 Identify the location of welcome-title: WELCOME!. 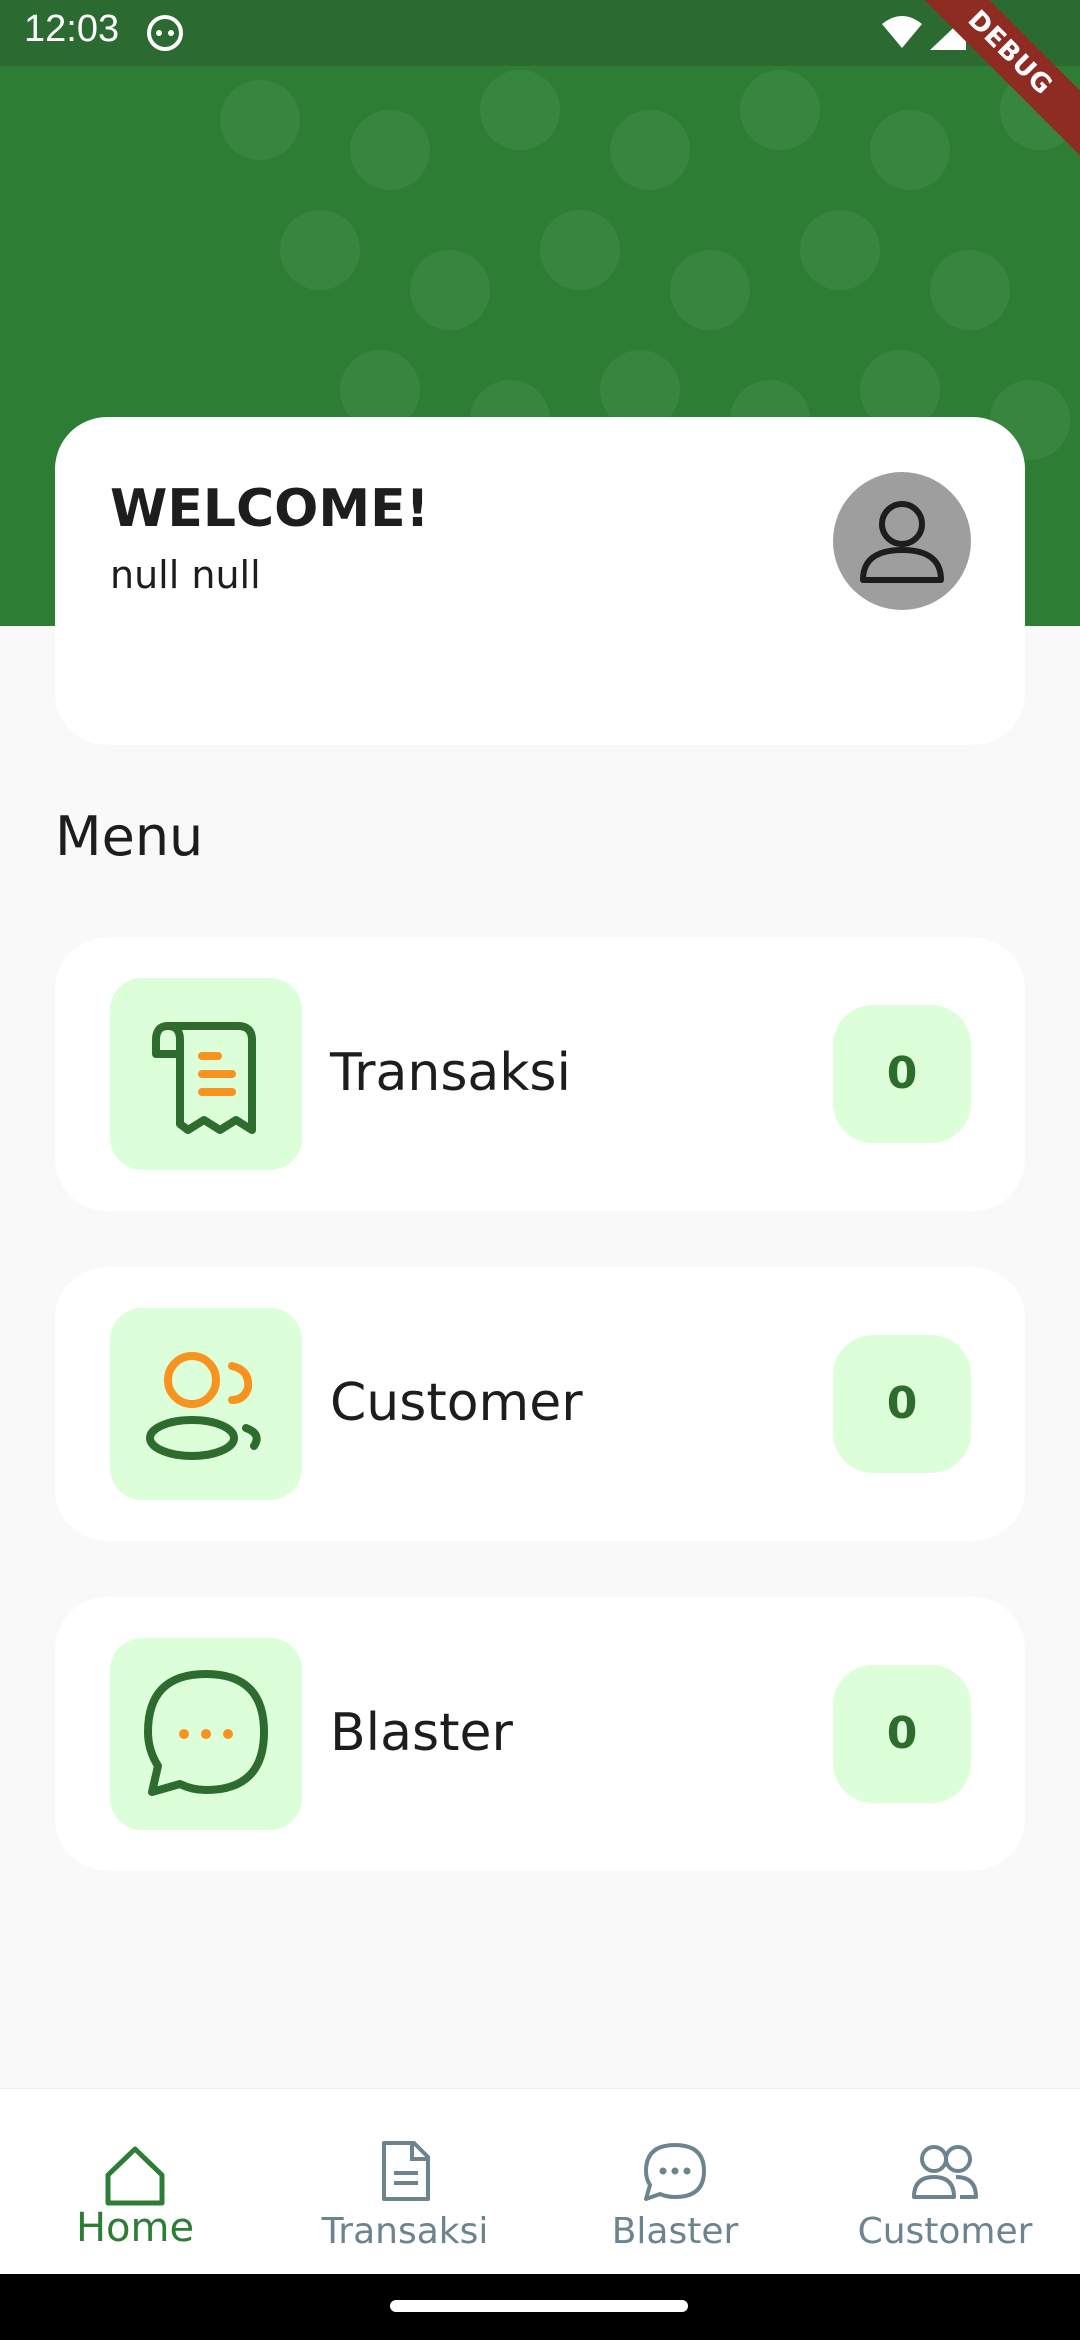
(270, 509).